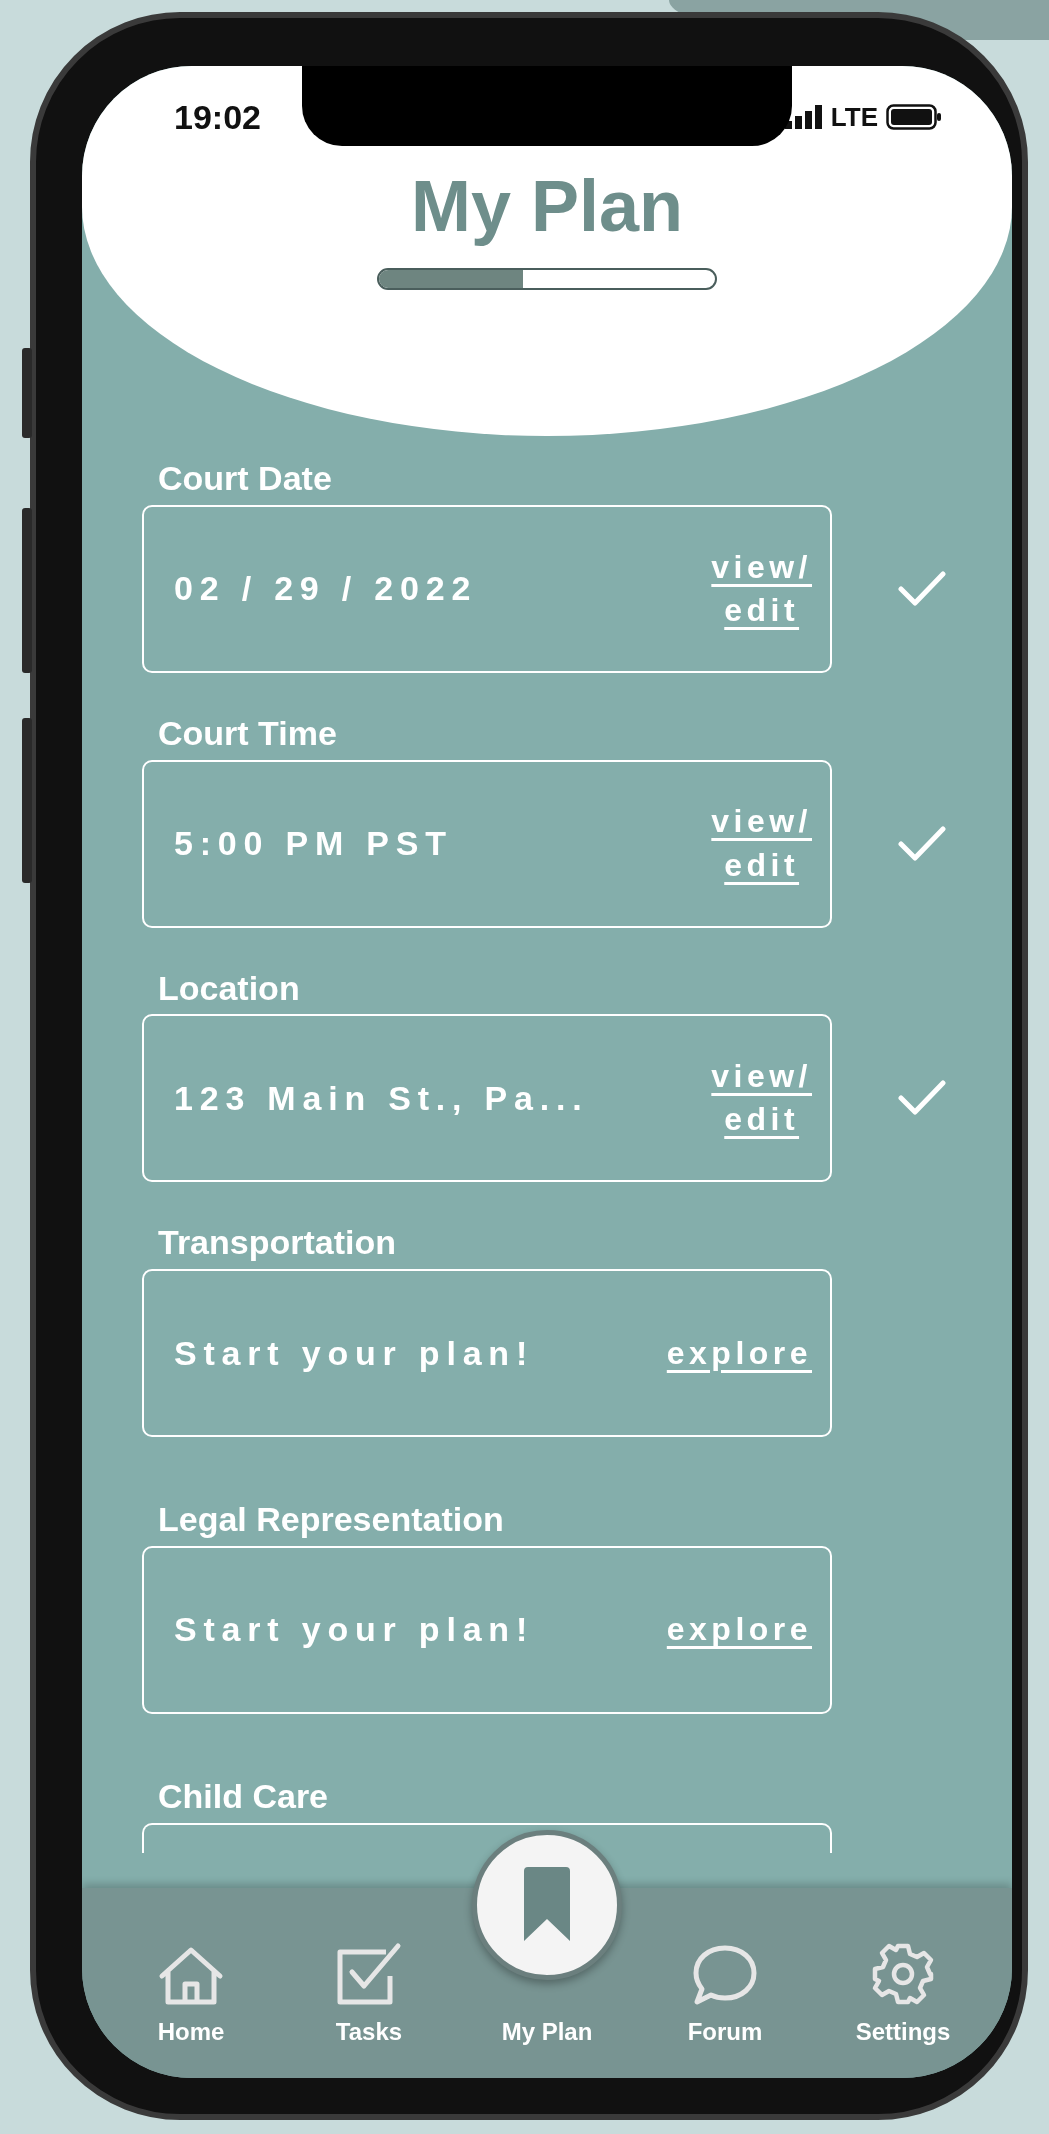 The image size is (1049, 2134). I want to click on field-value: 02 / 29 / 2022, so click(326, 589).